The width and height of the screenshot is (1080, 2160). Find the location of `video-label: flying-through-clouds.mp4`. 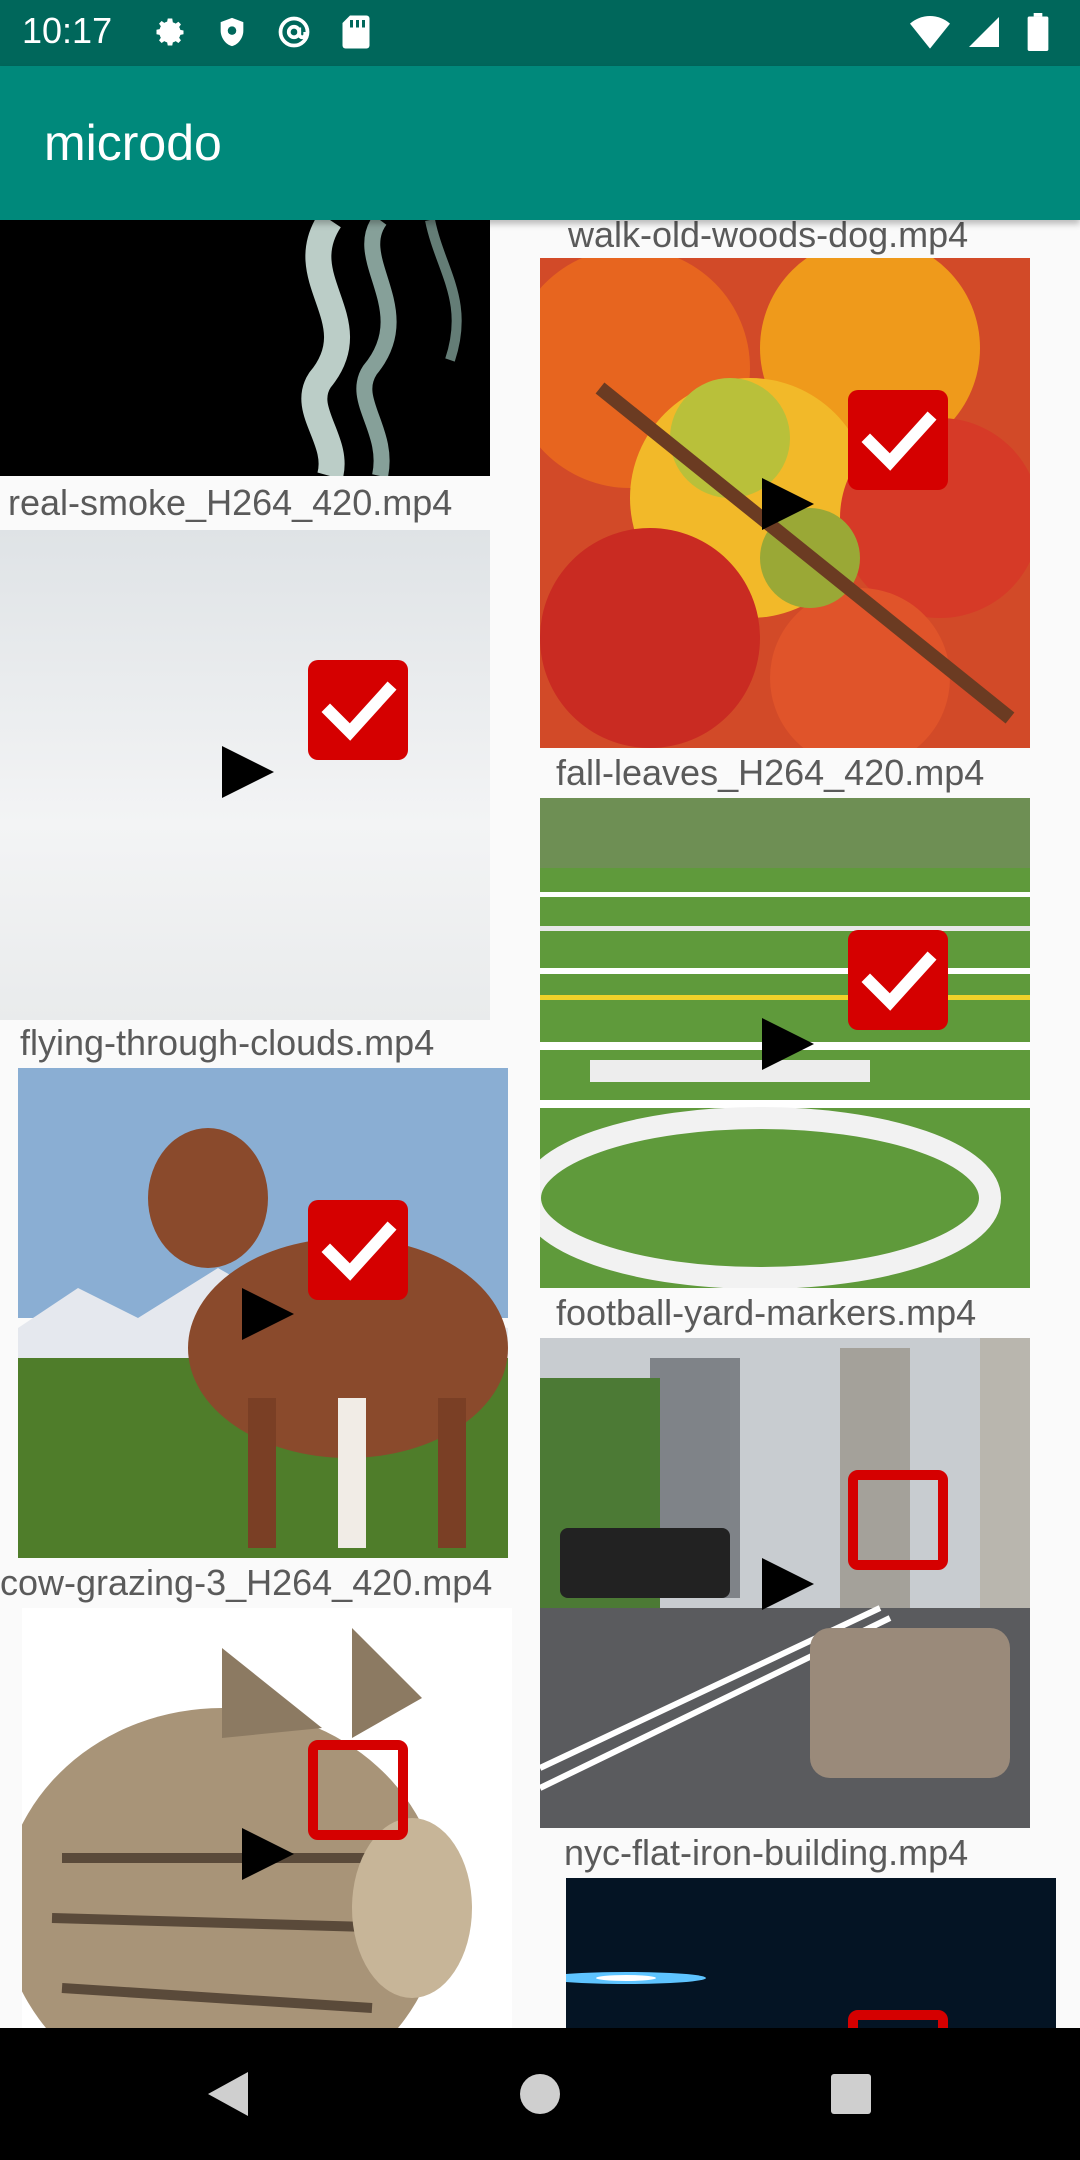

video-label: flying-through-clouds.mp4 is located at coordinates (227, 1042).